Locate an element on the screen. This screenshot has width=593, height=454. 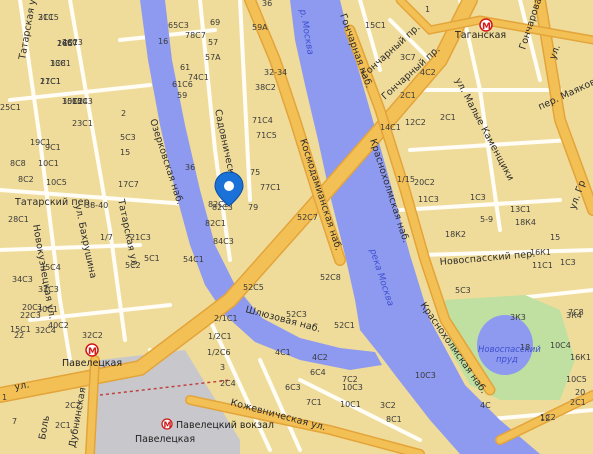
building-number: 6С3 is located at coordinates (293, 387).